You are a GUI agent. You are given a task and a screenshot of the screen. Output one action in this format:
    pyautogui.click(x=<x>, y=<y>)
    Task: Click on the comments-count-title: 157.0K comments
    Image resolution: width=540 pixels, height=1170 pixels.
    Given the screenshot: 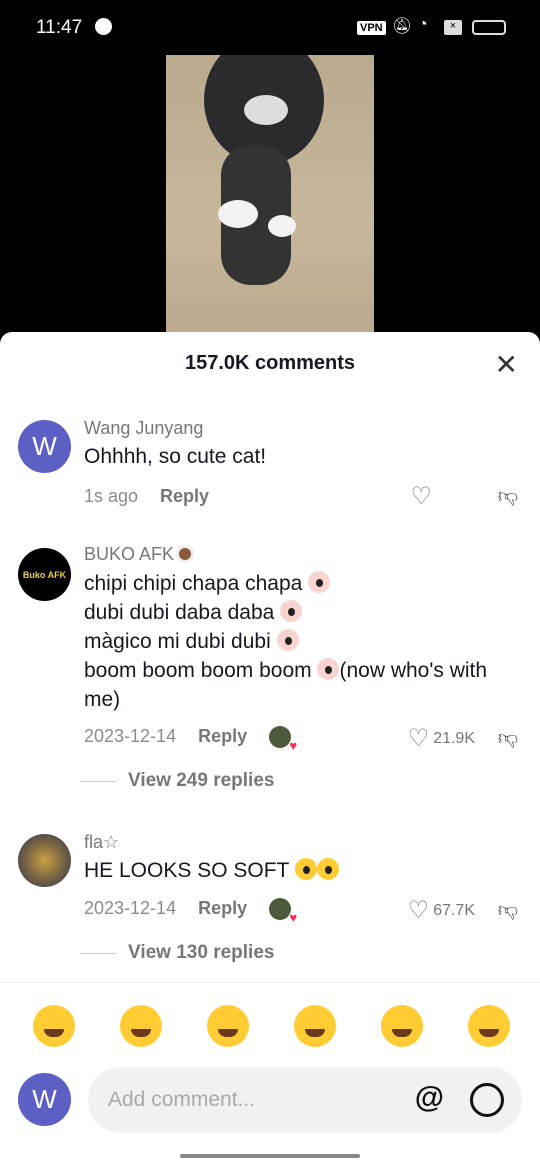 What is the action you would take?
    pyautogui.click(x=270, y=363)
    